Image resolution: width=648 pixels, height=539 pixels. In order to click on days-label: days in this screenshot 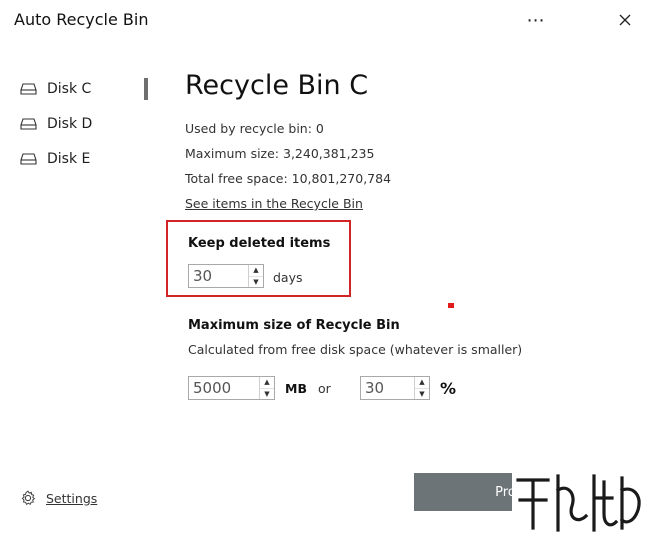, I will do `click(288, 277)`.